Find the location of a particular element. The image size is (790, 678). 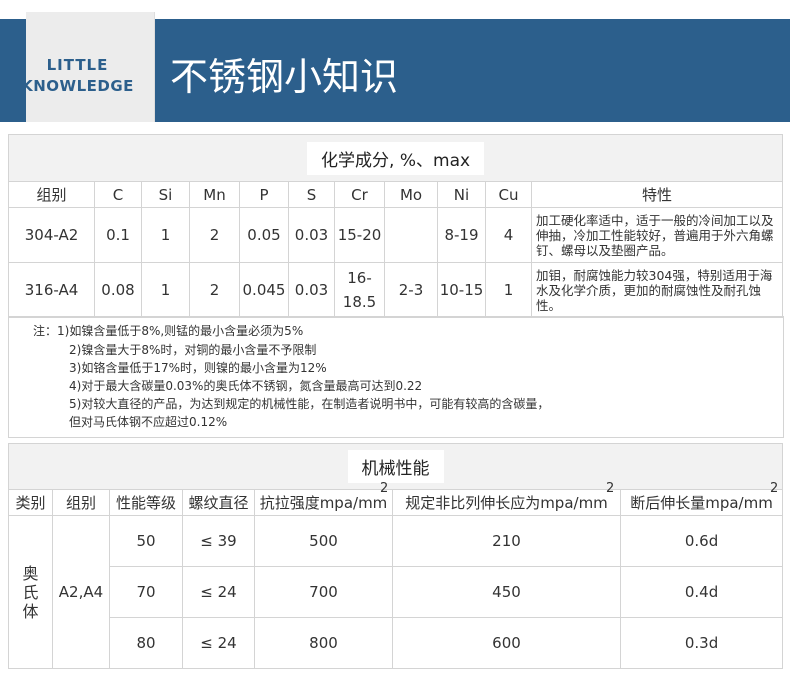

cell-cu: 4 is located at coordinates (508, 235).